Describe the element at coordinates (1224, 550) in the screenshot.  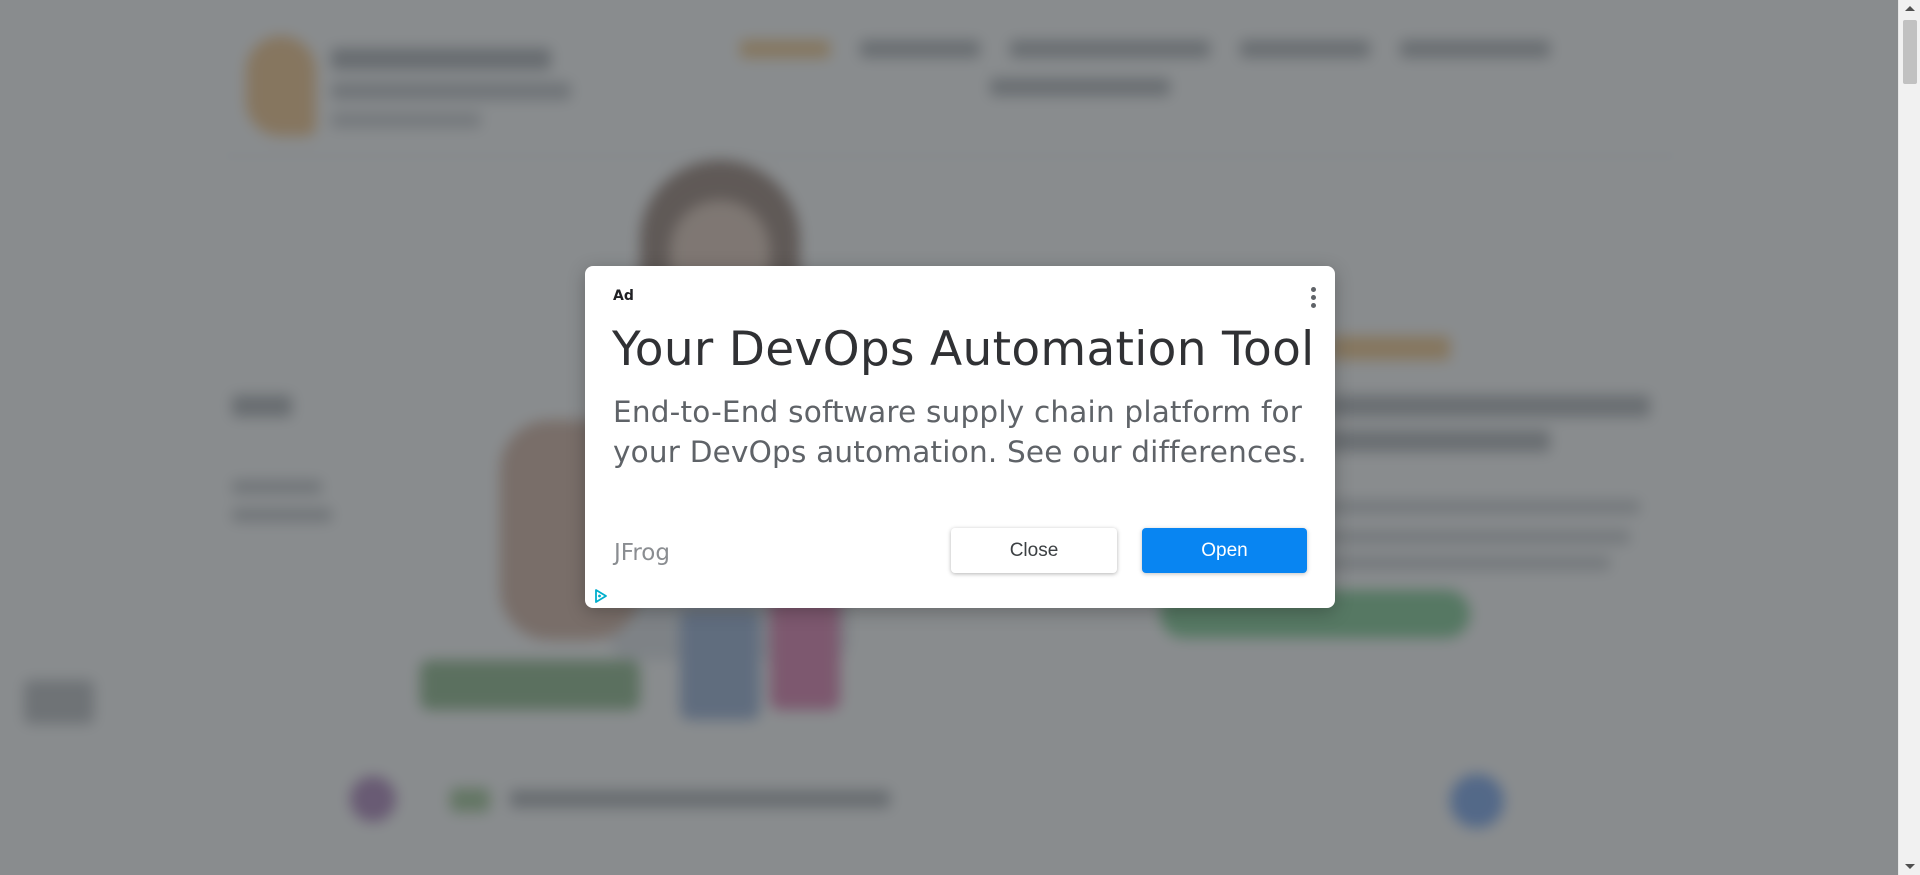
I see `open-button: Open` at that location.